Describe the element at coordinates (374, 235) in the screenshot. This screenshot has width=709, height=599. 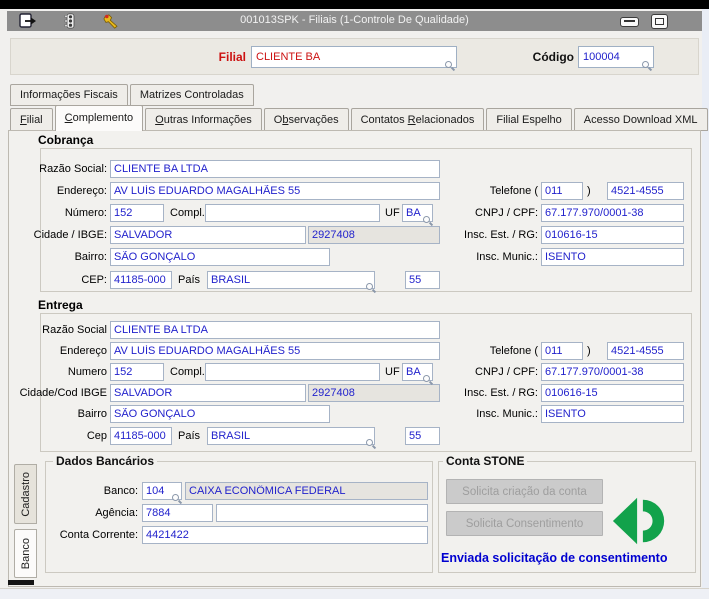
I see `cobranca-ibge-field` at that location.